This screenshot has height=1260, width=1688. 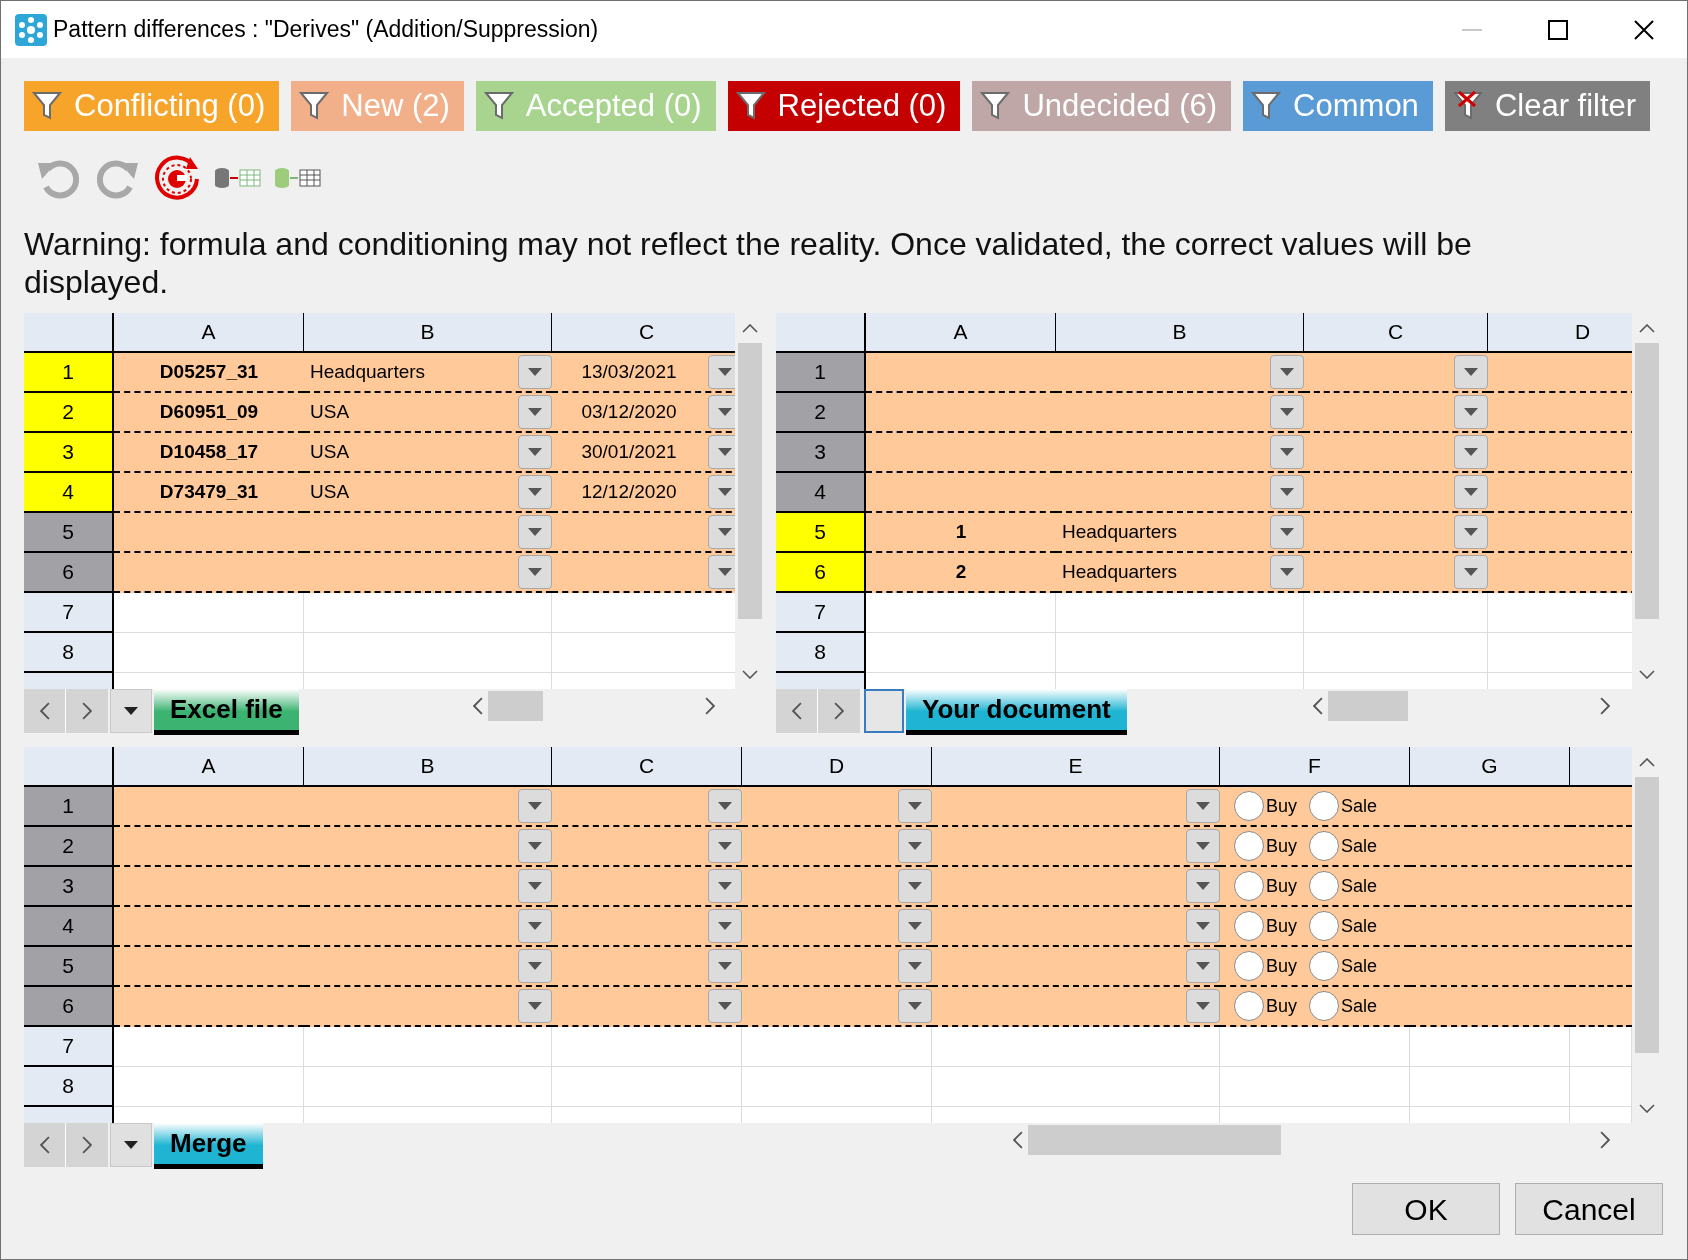 What do you see at coordinates (821, 653) in the screenshot?
I see `row-header: 8` at bounding box center [821, 653].